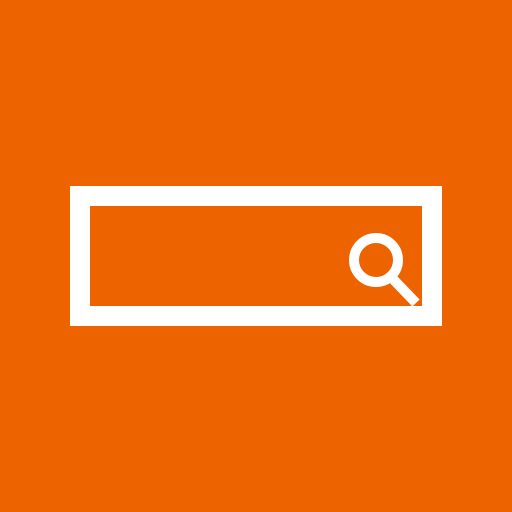  What do you see at coordinates (205, 256) in the screenshot?
I see `search-input` at bounding box center [205, 256].